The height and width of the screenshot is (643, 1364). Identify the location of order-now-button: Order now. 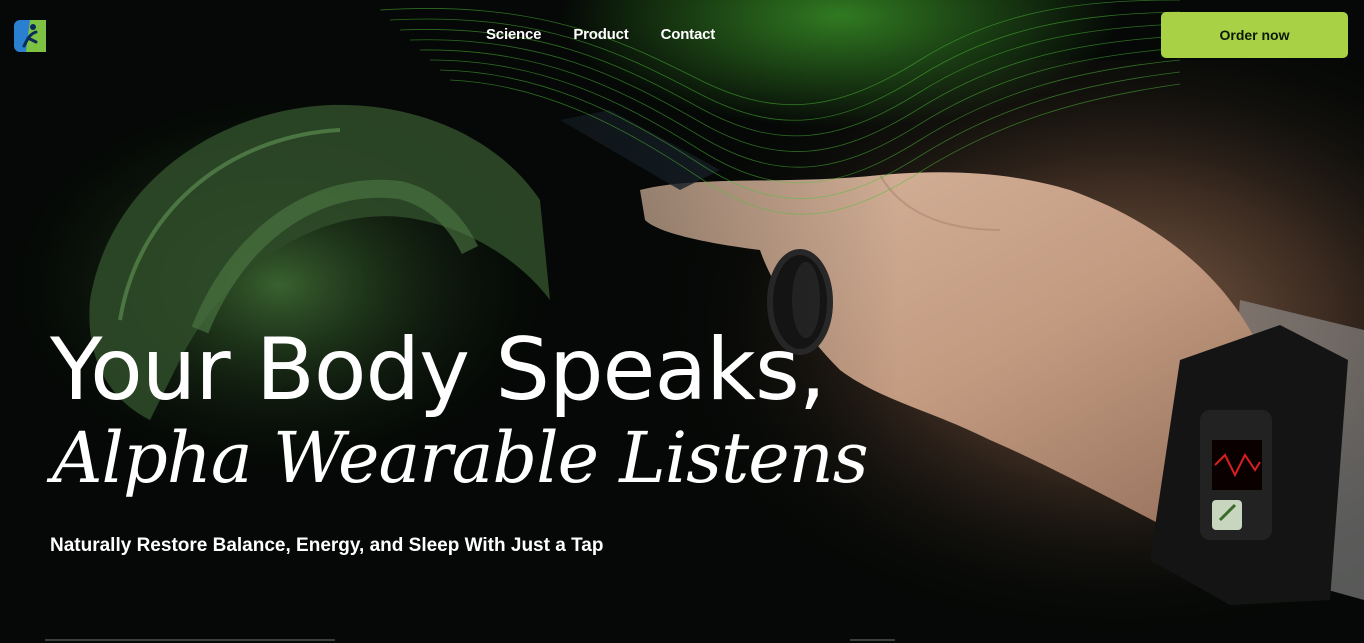
(1254, 35).